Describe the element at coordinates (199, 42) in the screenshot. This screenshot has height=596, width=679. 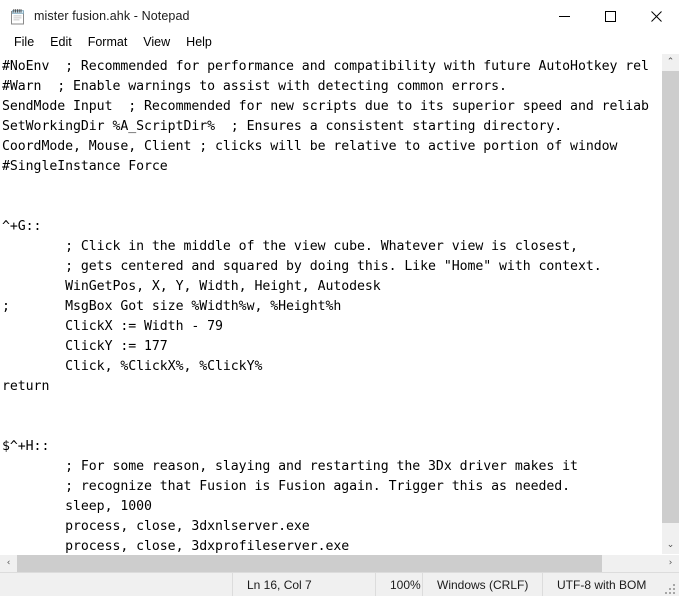
I see `menu-item-help: Help` at that location.